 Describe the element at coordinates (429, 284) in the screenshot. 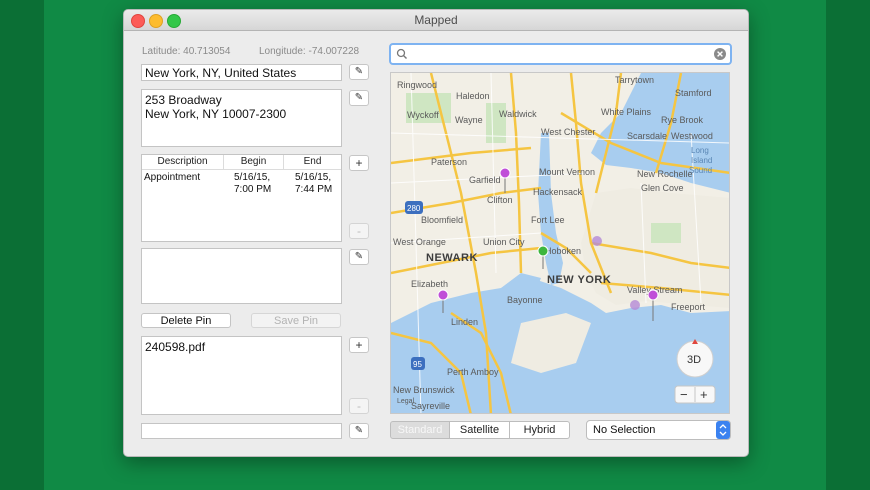

I see `map-label-elizabeth: Elizabeth` at that location.